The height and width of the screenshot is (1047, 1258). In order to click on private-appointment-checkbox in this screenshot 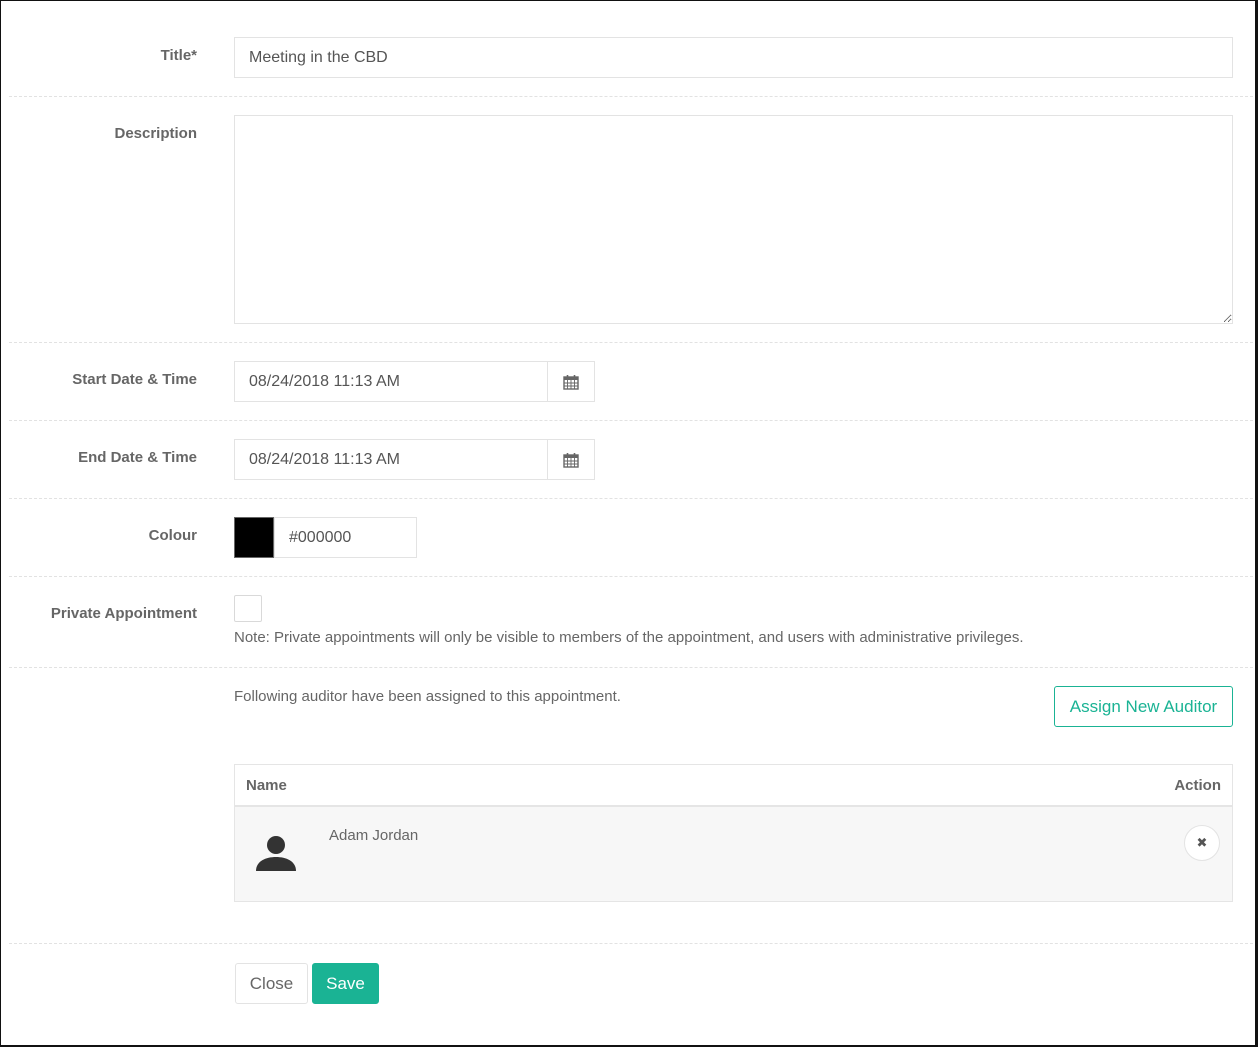, I will do `click(248, 608)`.